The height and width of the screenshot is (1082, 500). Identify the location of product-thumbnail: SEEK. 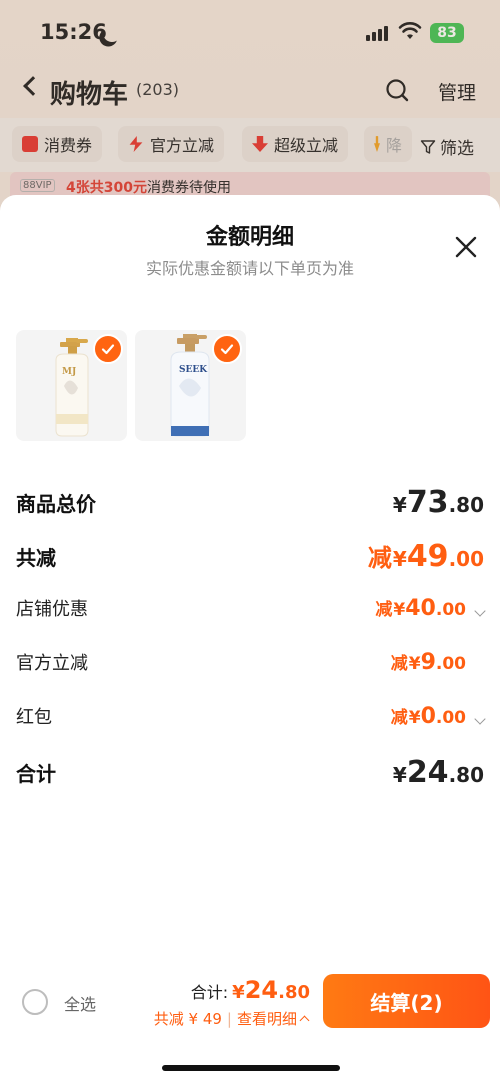
(190, 385).